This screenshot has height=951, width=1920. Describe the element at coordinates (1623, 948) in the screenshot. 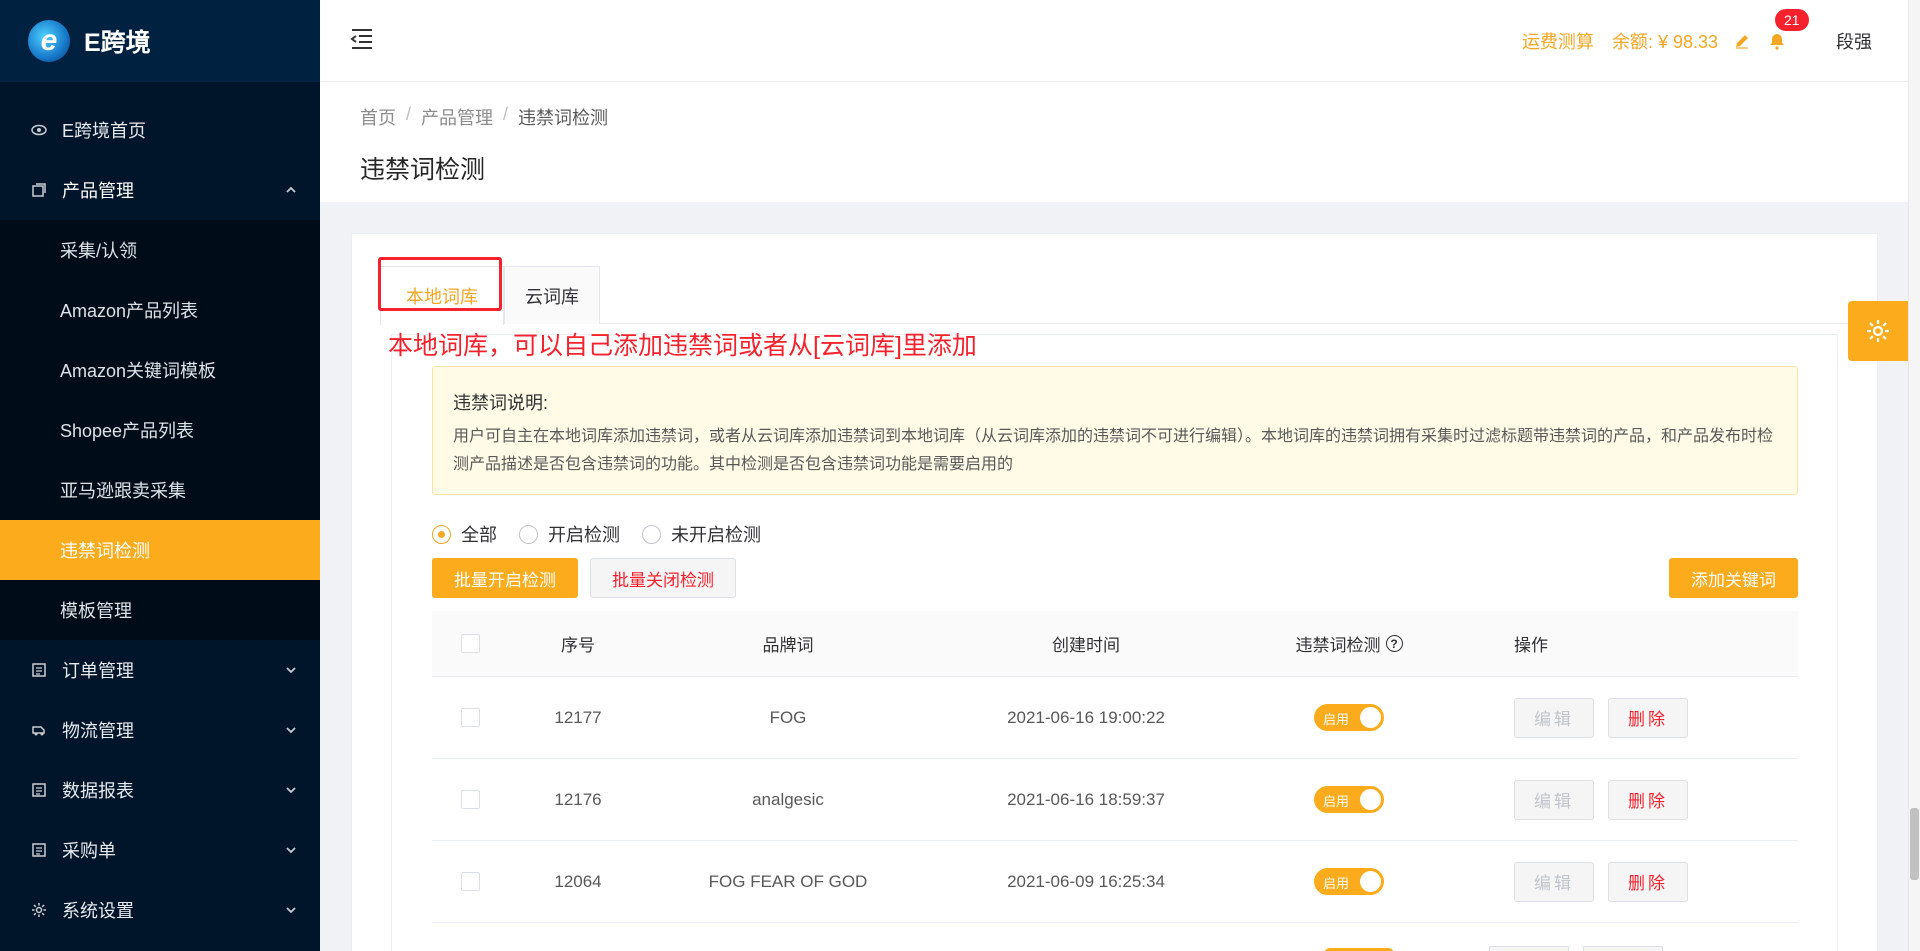

I see `delete-button-partial` at that location.